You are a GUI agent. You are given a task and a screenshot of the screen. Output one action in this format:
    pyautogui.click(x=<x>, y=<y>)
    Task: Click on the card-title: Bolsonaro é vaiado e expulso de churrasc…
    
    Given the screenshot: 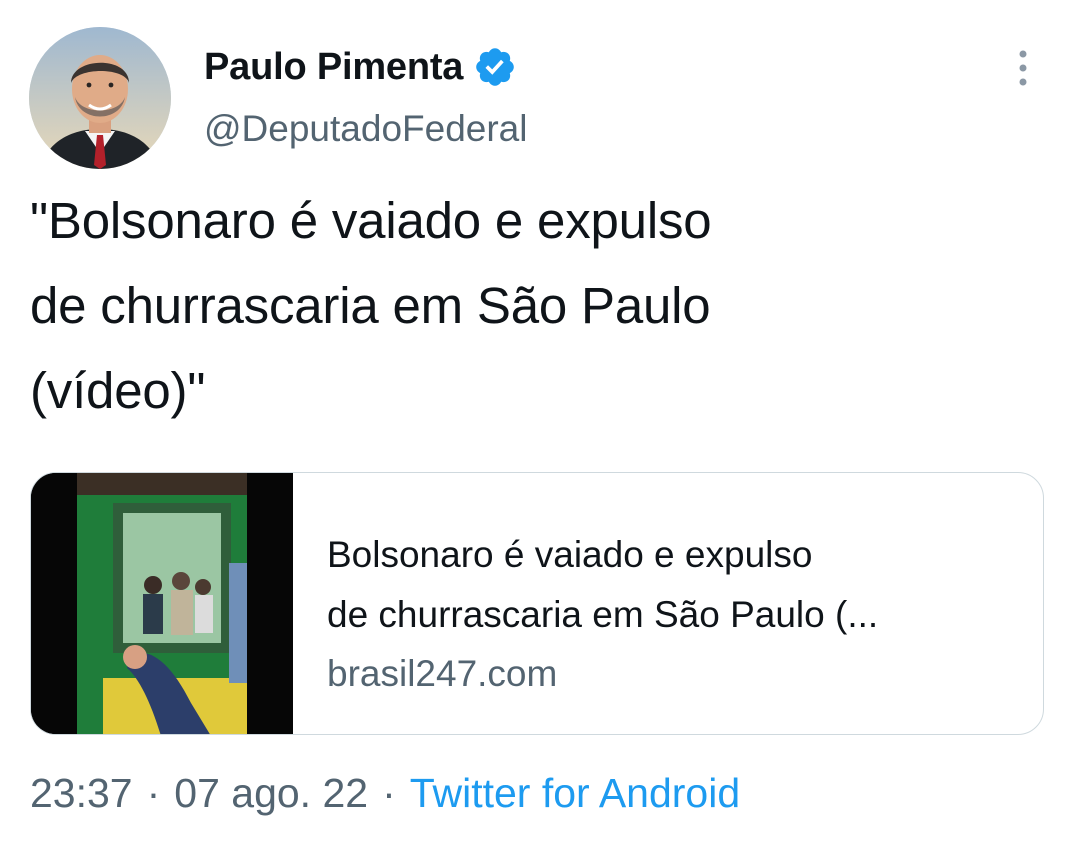 What is the action you would take?
    pyautogui.click(x=672, y=585)
    